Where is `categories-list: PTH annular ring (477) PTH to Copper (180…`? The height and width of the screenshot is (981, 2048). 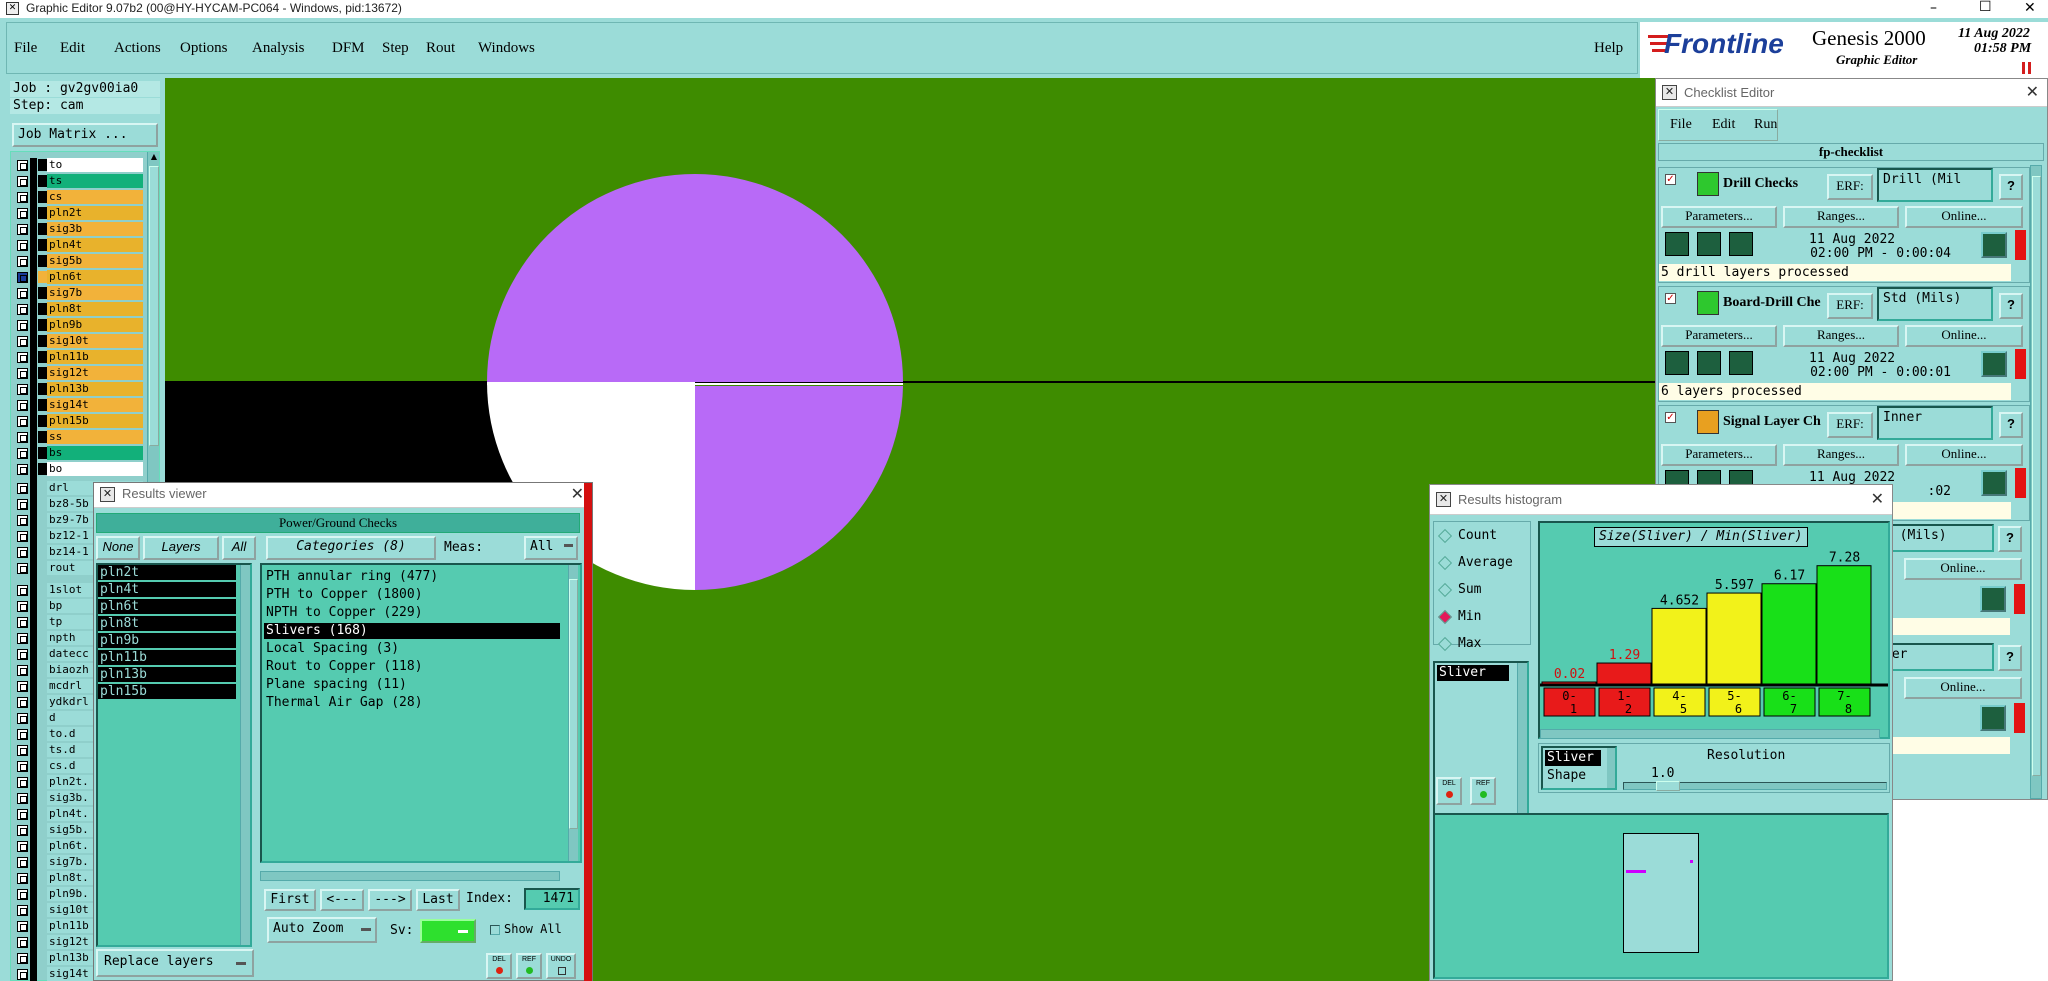
categories-list: PTH annular ring (477) PTH to Copper (180… is located at coordinates (421, 713).